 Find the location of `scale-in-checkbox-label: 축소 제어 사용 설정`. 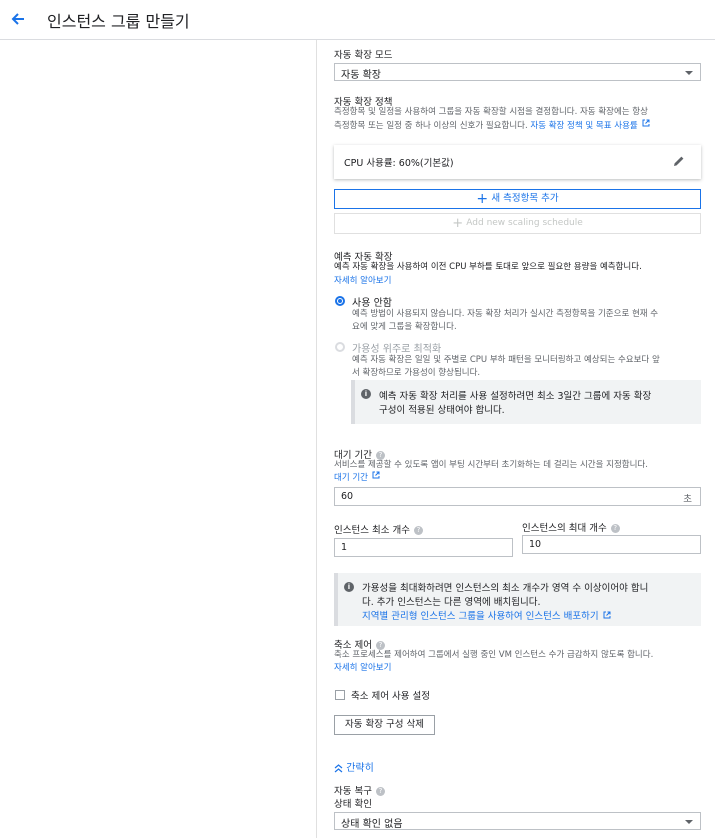

scale-in-checkbox-label: 축소 제어 사용 설정 is located at coordinates (390, 696).